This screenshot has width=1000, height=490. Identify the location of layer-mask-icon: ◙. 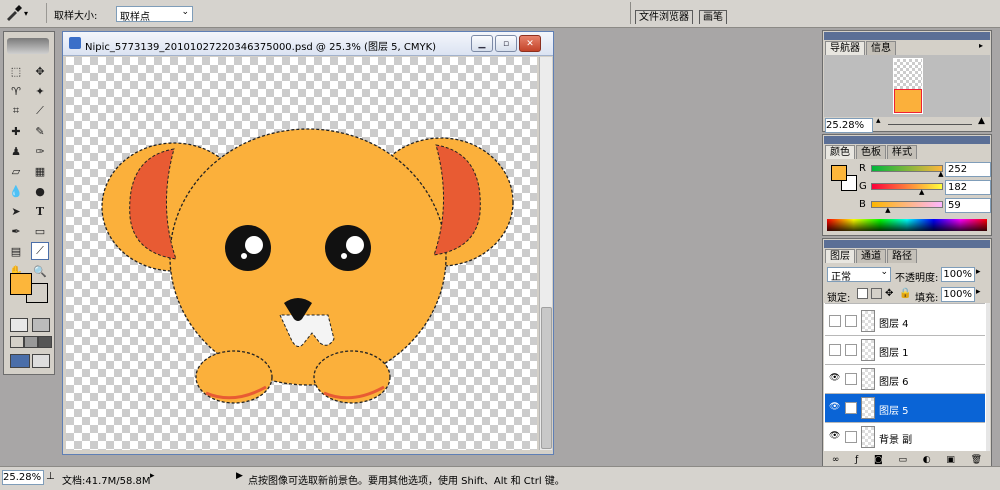
(878, 460).